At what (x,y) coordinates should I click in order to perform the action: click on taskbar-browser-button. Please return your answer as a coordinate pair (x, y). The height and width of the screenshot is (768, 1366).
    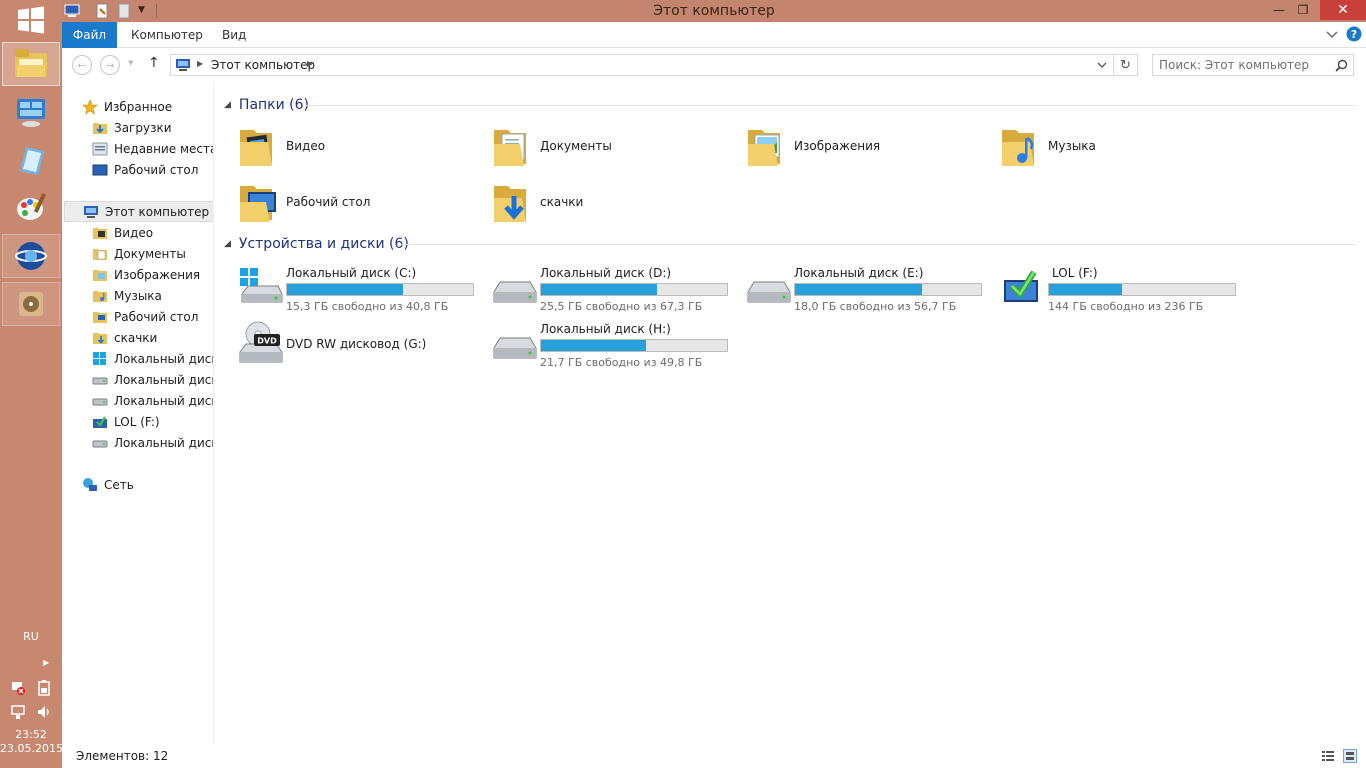
    Looking at the image, I should click on (31, 256).